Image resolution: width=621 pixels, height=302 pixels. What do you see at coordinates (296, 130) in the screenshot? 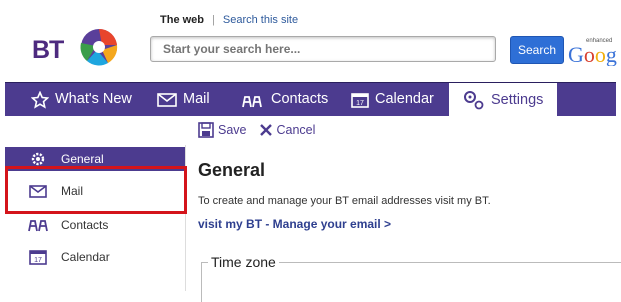
I see `cancel-label: Cancel` at bounding box center [296, 130].